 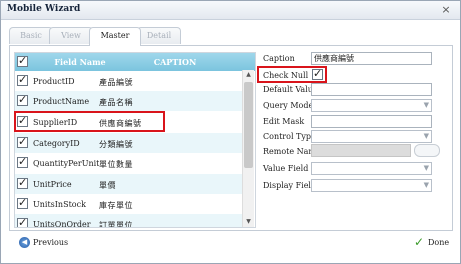 What do you see at coordinates (54, 81) in the screenshot?
I see `field-name-cell: ProductID` at bounding box center [54, 81].